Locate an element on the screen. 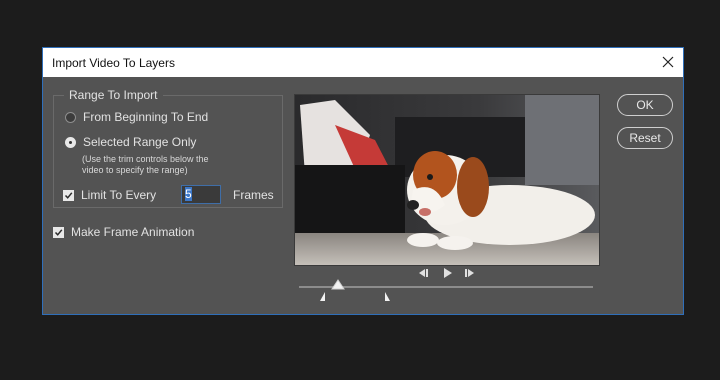 The width and height of the screenshot is (720, 380). option-from-beginning-label: From Beginning To End is located at coordinates (146, 117).